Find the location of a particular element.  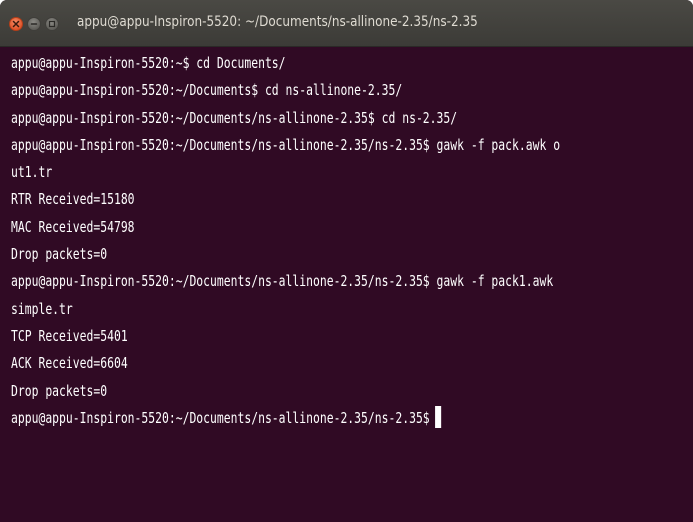

terminal-line: appu@appu-Inspiron-5520:~$ cd Documents/ is located at coordinates (148, 63).